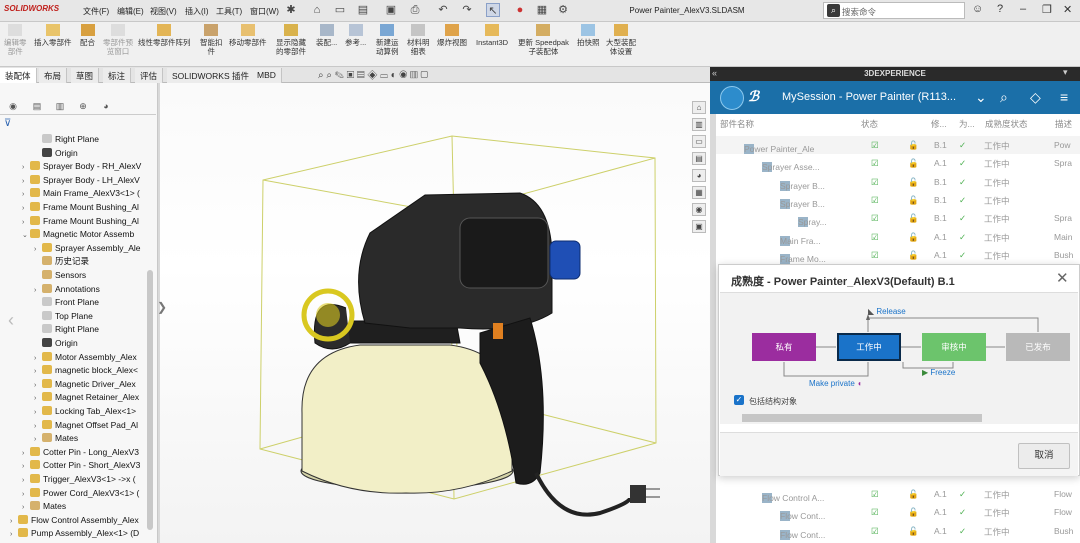 The image size is (1080, 543). Describe the element at coordinates (15, 40) in the screenshot. I see `edit-component-button: 编辑零 部件` at that location.